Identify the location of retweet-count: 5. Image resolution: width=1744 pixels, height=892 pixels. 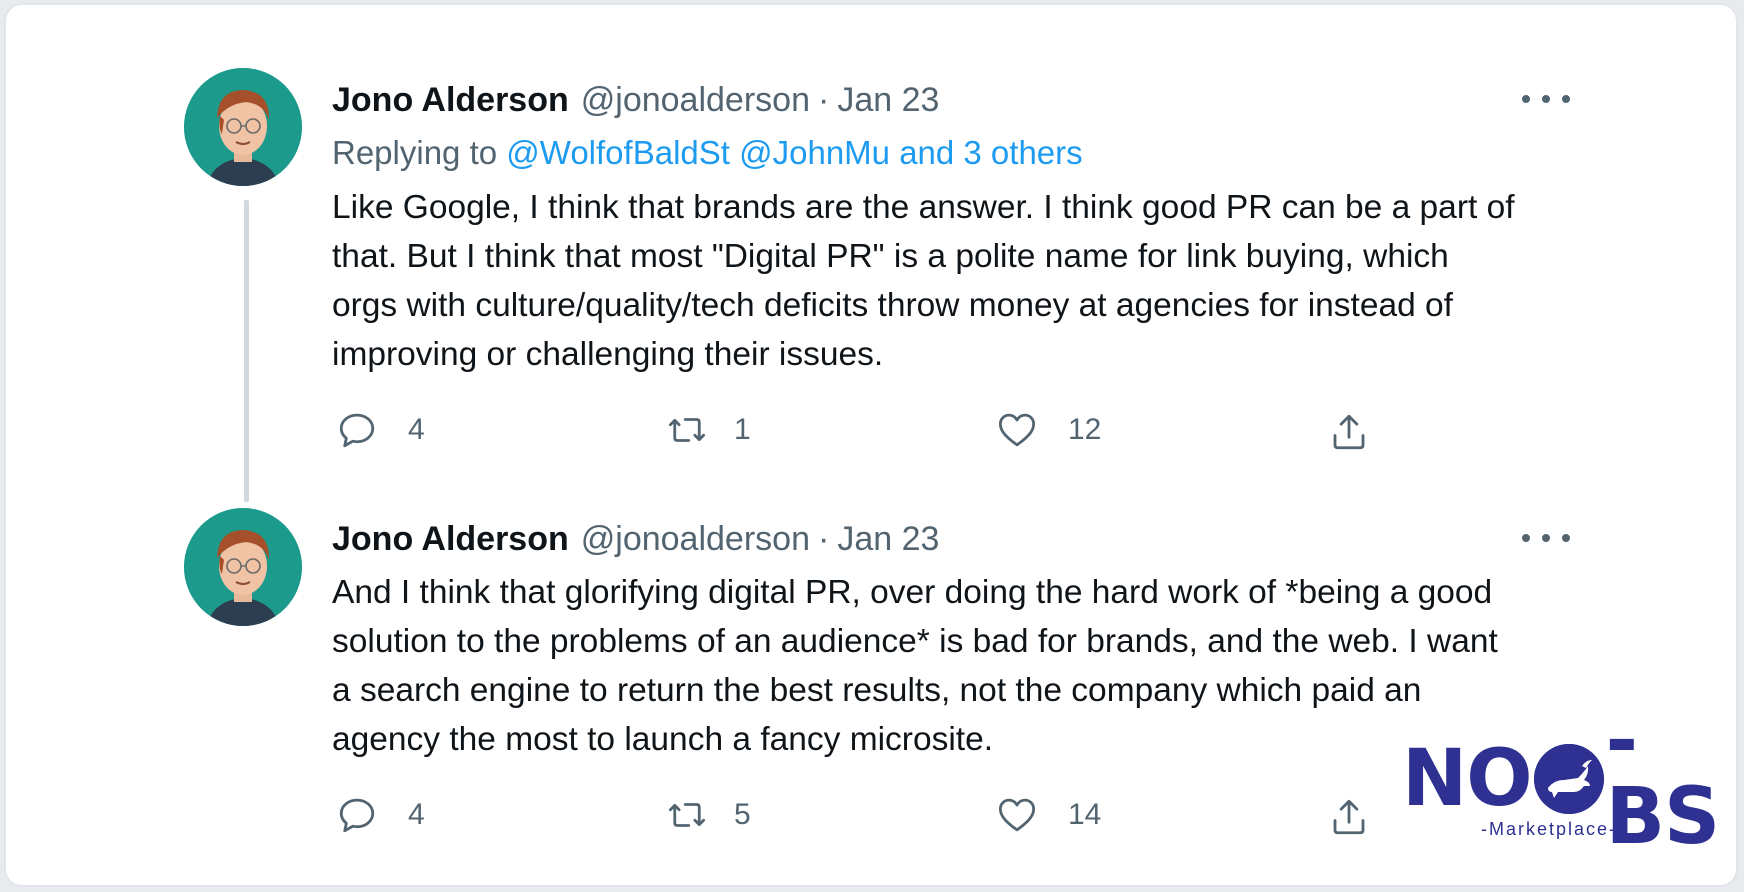
(742, 814).